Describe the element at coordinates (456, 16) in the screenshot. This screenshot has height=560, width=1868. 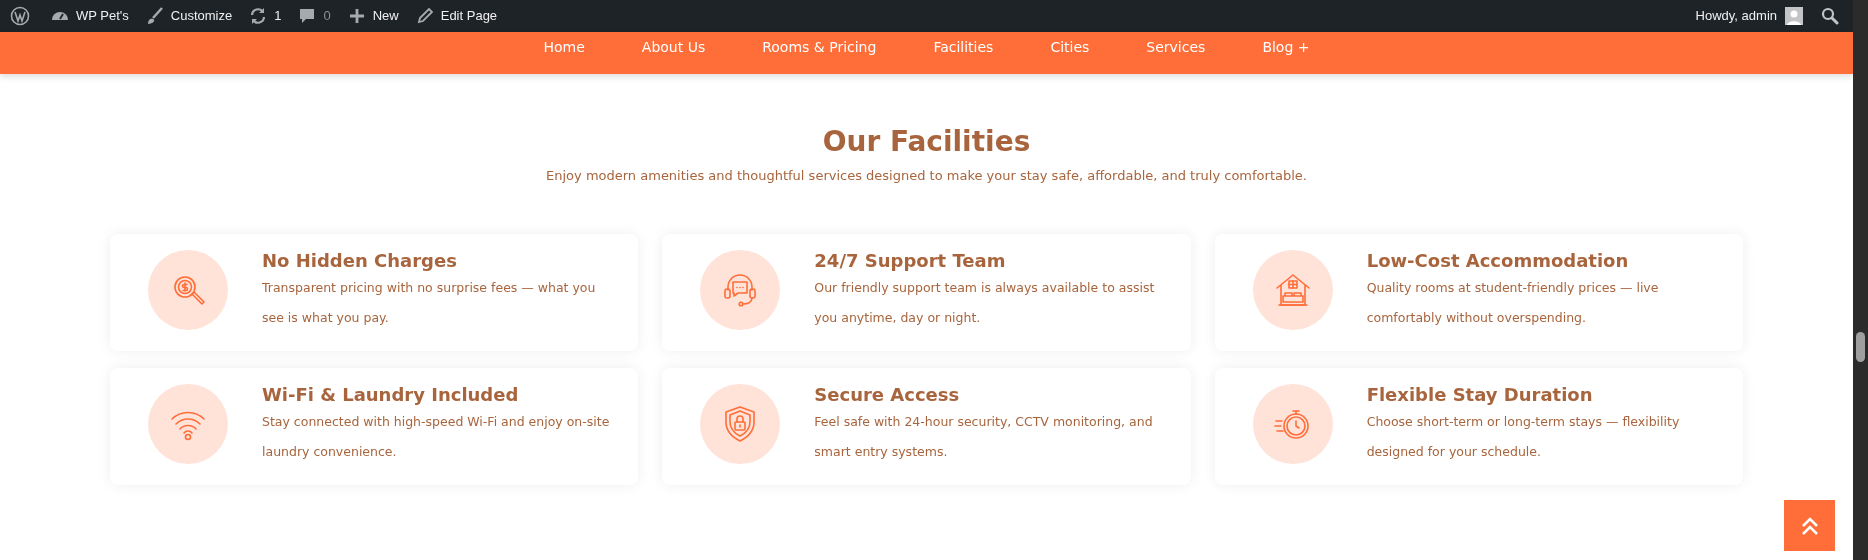
I see `admin-bar-link: Edit Page` at that location.